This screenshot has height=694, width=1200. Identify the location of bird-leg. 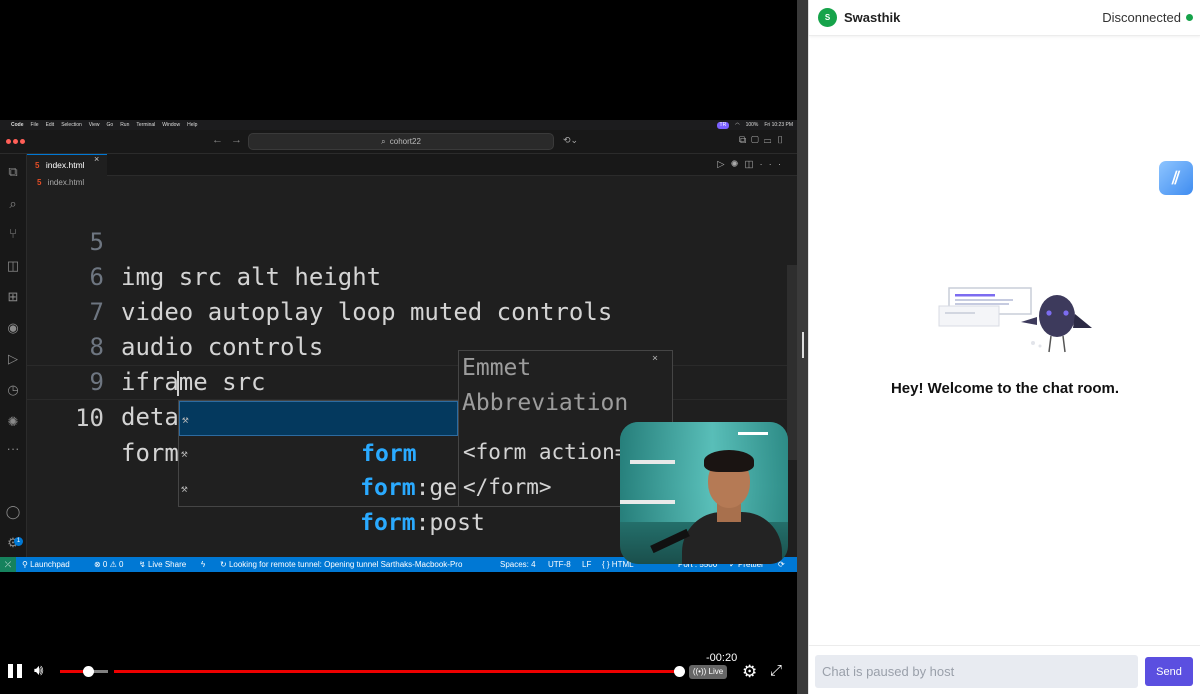
(1050, 344).